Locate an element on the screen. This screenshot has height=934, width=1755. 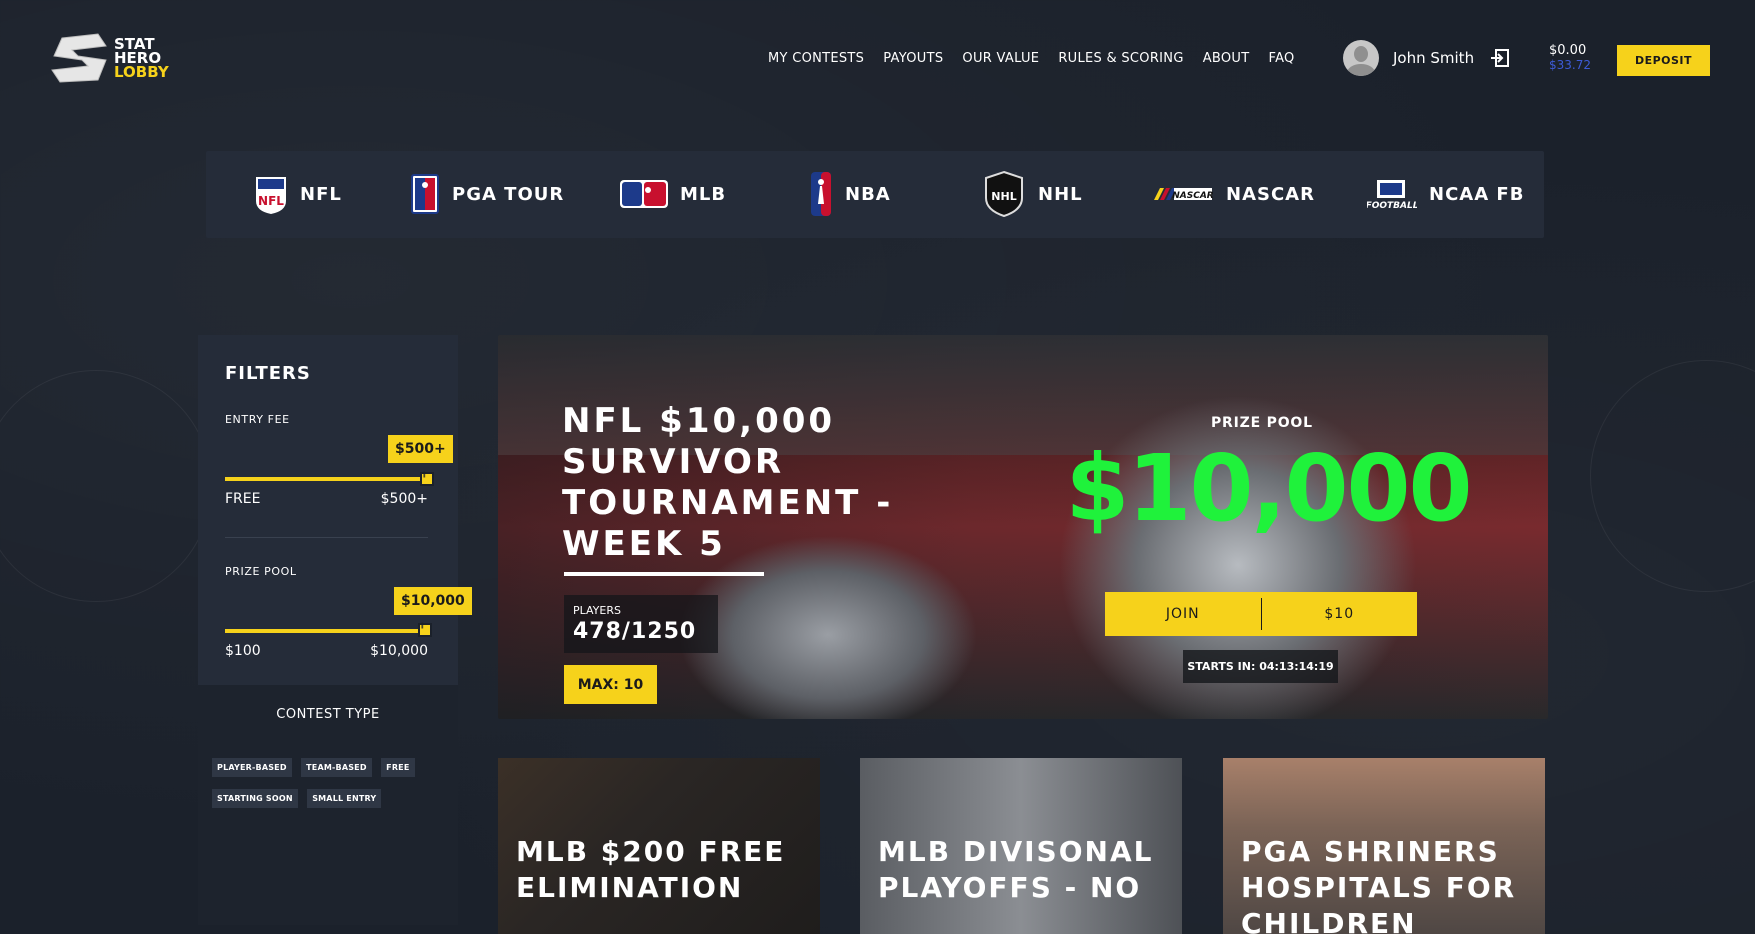
tag-starting-soon: STARTING SOON is located at coordinates (255, 798).